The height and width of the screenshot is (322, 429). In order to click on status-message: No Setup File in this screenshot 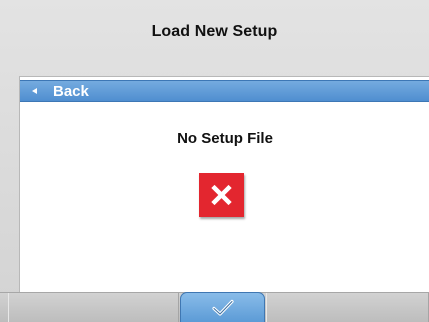, I will do `click(225, 138)`.